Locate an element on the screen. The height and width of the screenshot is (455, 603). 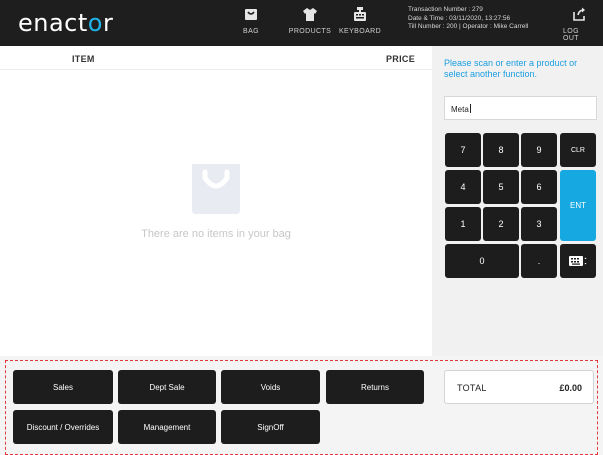
keyboard-icon is located at coordinates (578, 261).